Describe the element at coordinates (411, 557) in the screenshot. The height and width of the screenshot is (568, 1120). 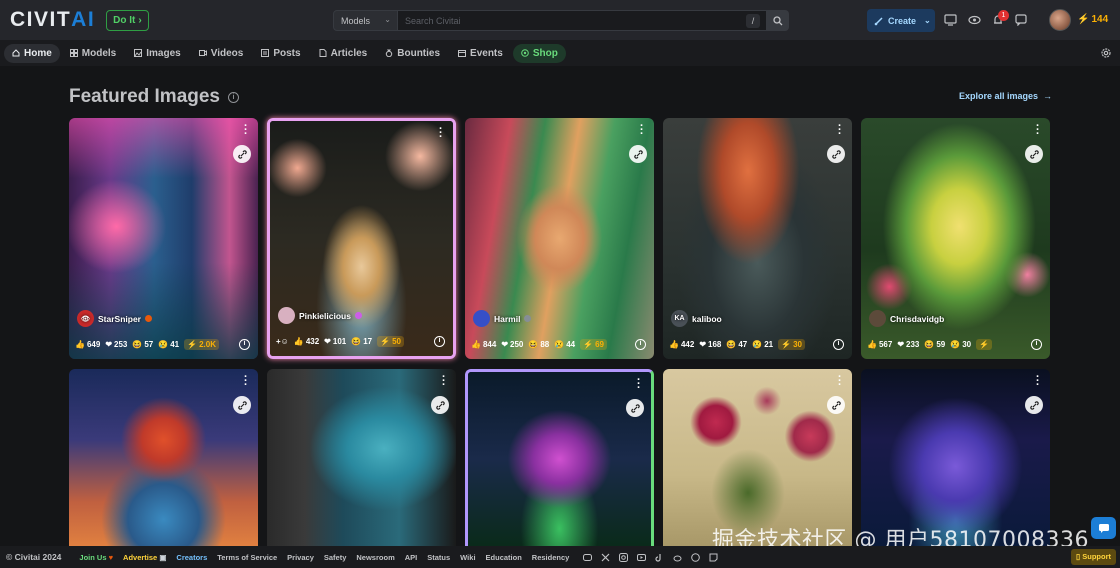
I see `footer-link-api: API` at that location.